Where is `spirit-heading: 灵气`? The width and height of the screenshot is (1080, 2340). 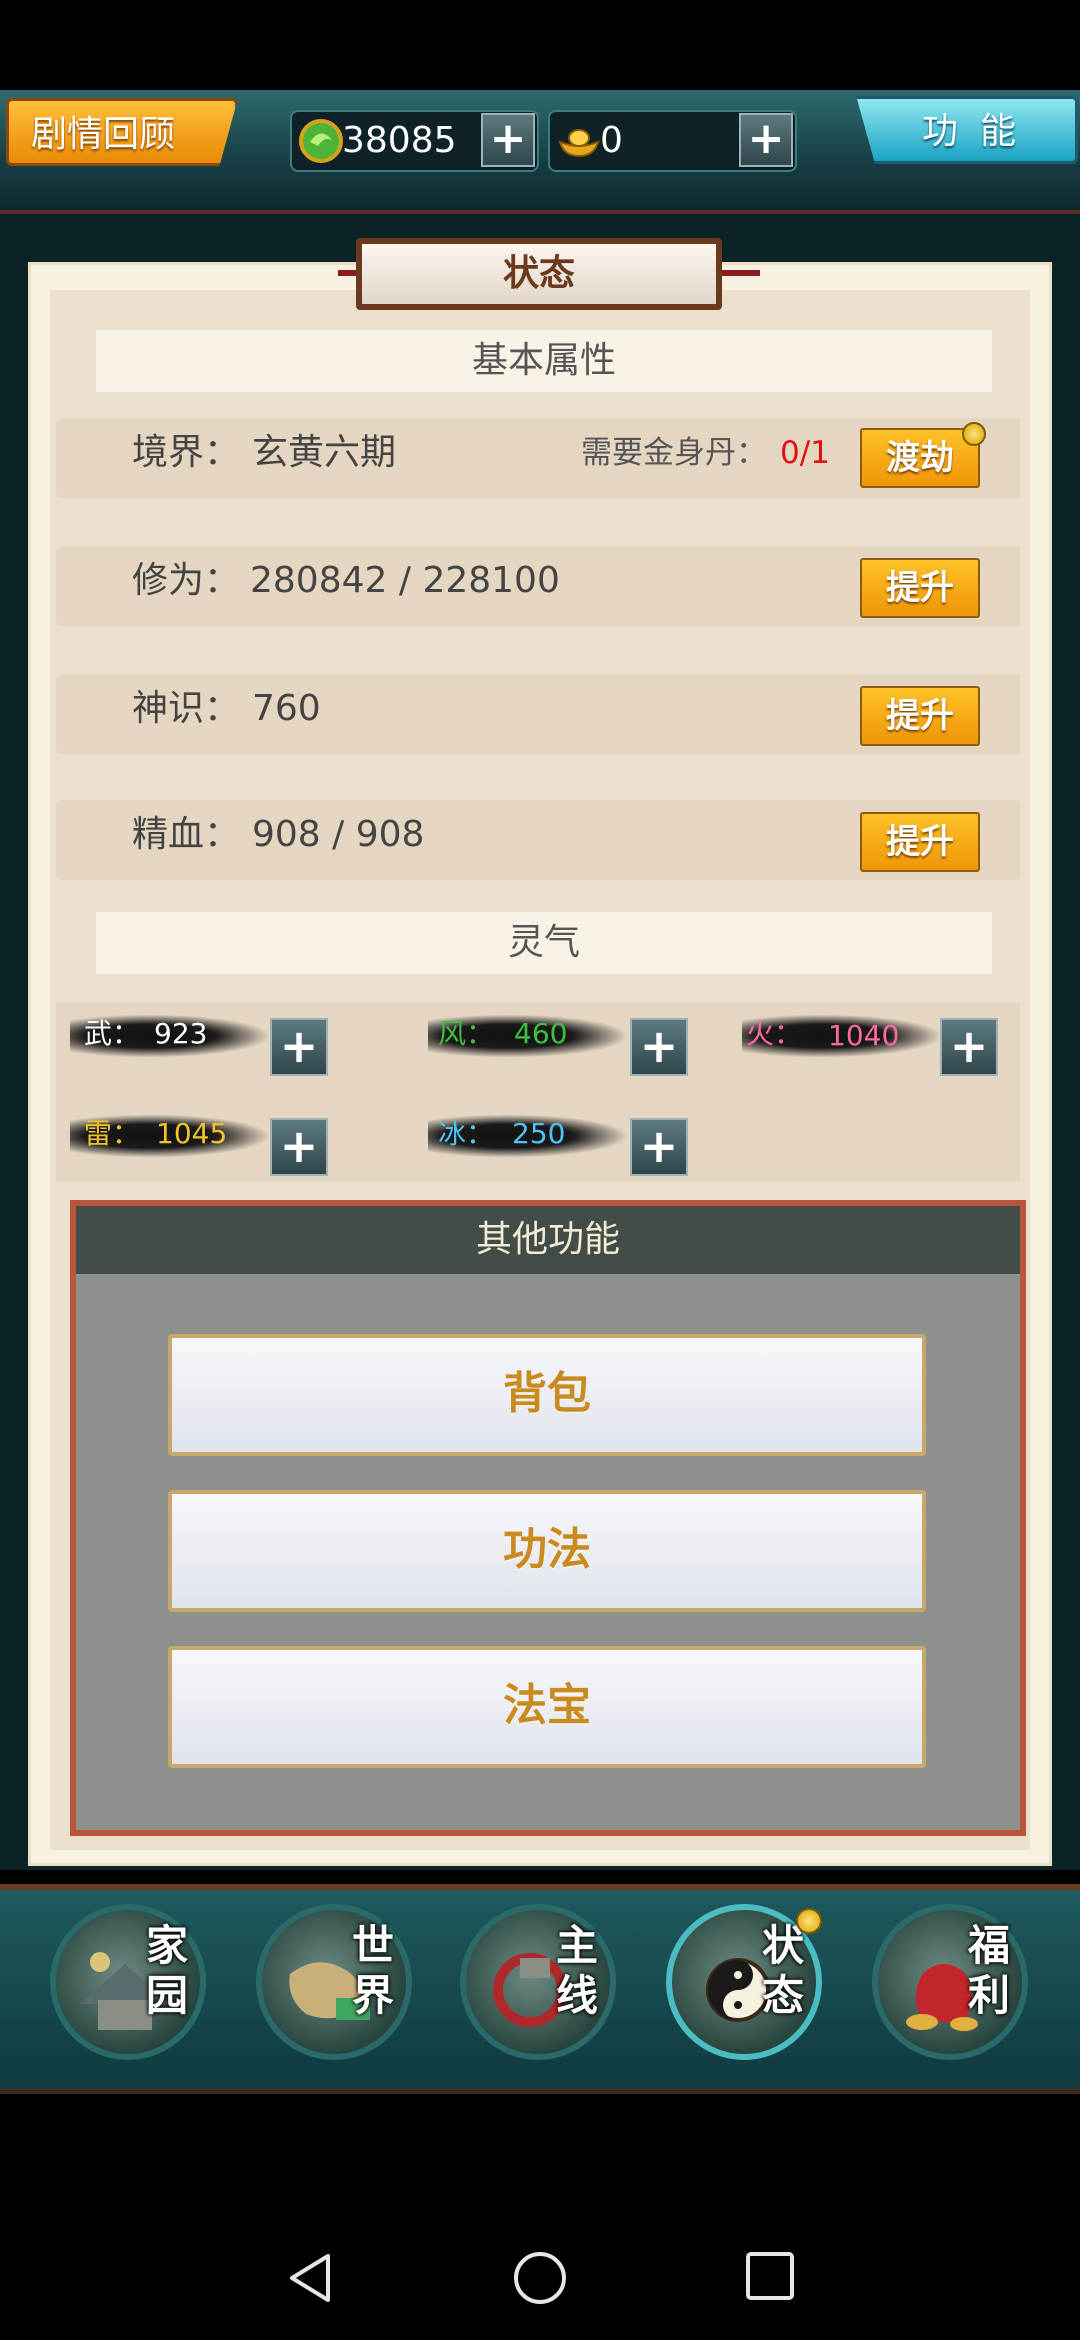
spirit-heading: 灵气 is located at coordinates (544, 943).